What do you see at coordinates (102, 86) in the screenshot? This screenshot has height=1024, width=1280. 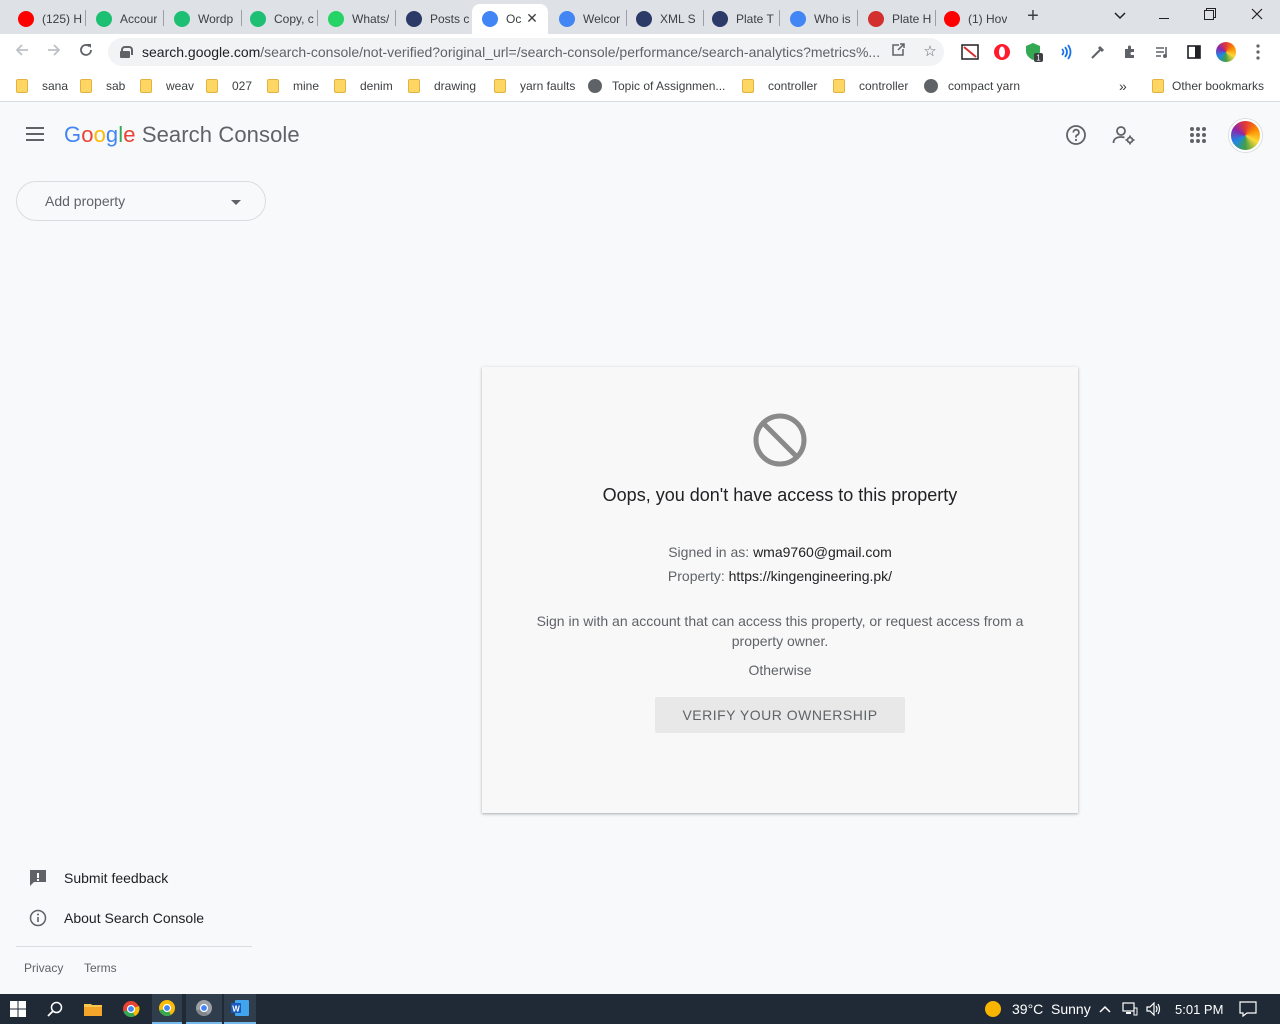 I see `bookmark-item: sab` at bounding box center [102, 86].